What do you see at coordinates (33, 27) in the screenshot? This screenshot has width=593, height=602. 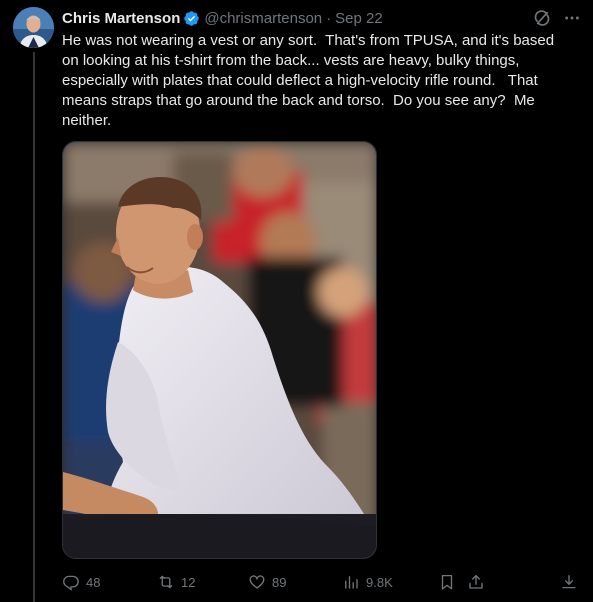 I see `author-avatar` at bounding box center [33, 27].